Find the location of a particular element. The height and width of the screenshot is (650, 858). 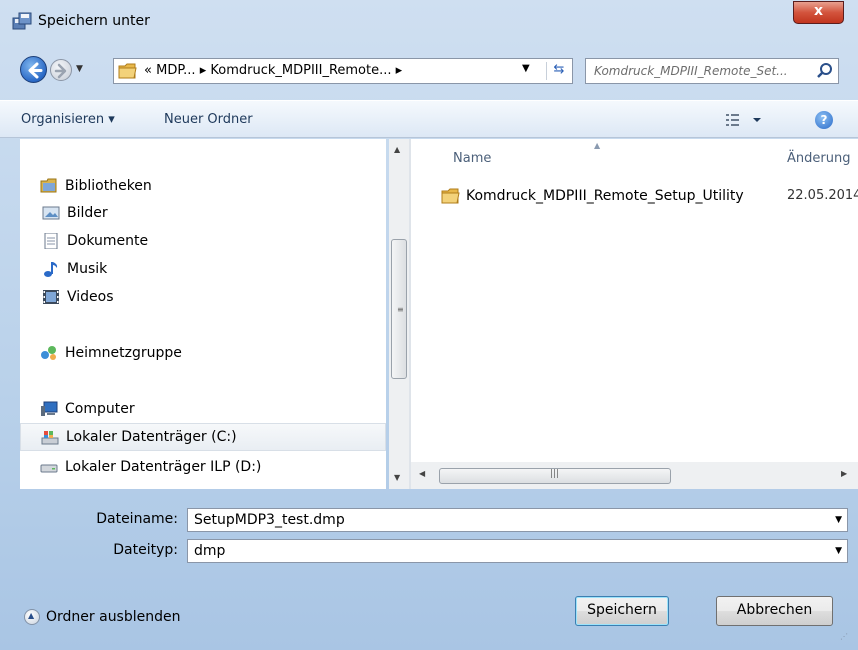

nav-item-videos: Videos is located at coordinates (203, 297).